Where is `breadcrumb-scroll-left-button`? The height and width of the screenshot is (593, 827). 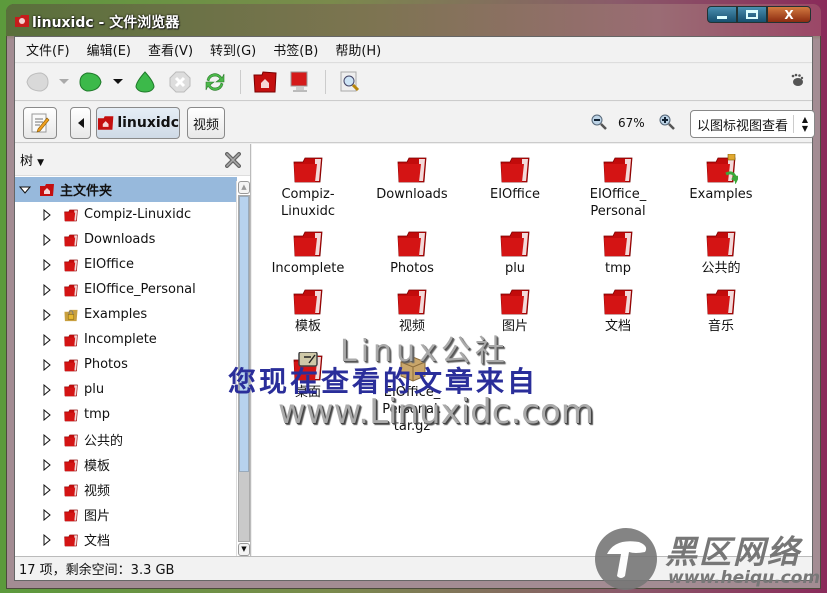 breadcrumb-scroll-left-button is located at coordinates (80, 123).